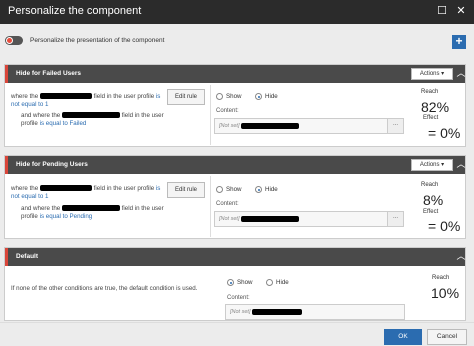  Describe the element at coordinates (403, 337) in the screenshot. I see `ok-button: OK` at that location.